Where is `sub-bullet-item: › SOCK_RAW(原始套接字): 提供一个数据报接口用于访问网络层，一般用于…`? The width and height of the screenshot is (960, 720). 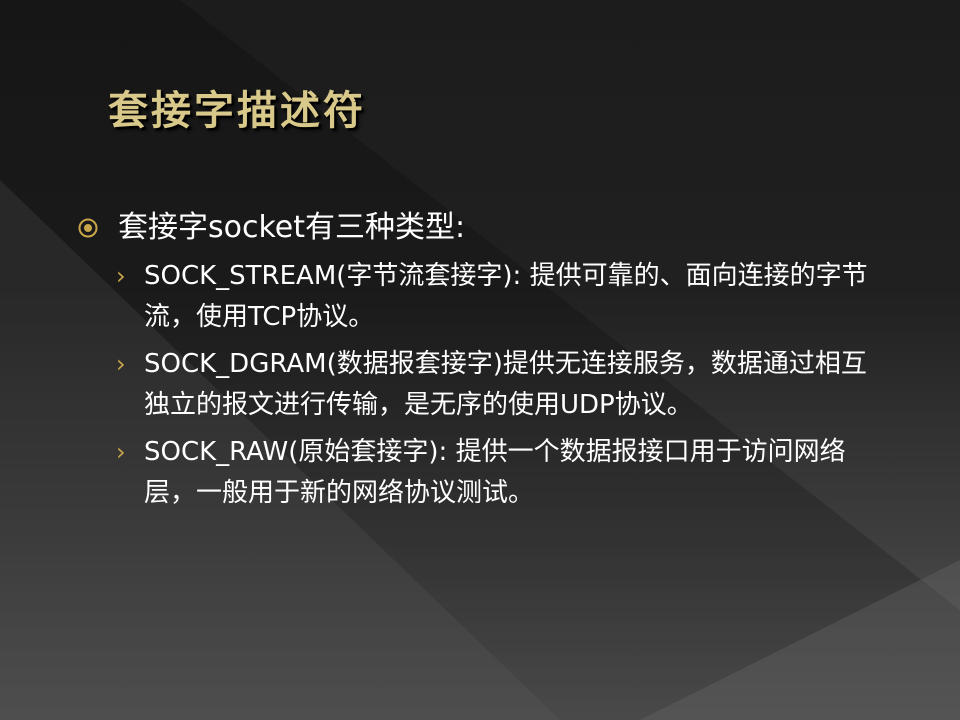
sub-bullet-item: › SOCK_RAW(原始套接字): 提供一个数据报接口用于访问网络层，一般用于… is located at coordinates (476, 473).